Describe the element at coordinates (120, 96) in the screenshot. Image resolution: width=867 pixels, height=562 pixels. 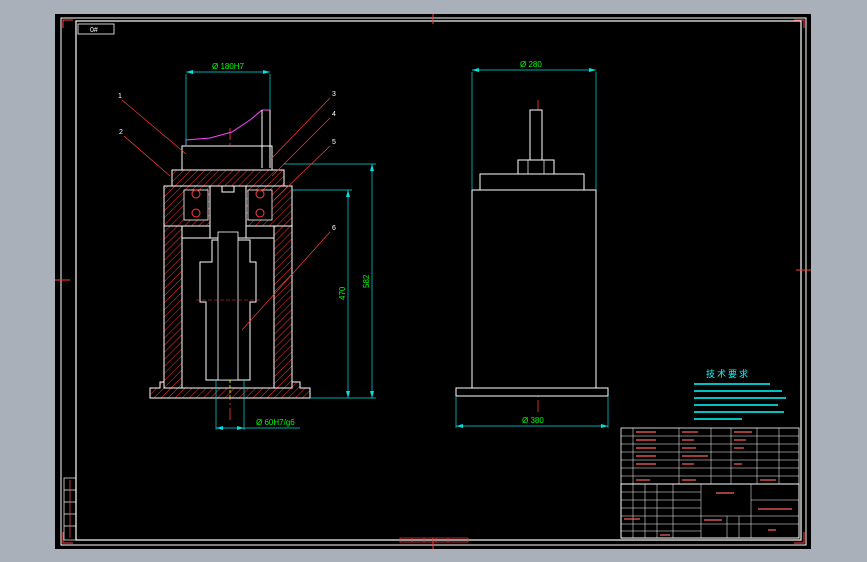
I see `balloon-1: 1` at that location.